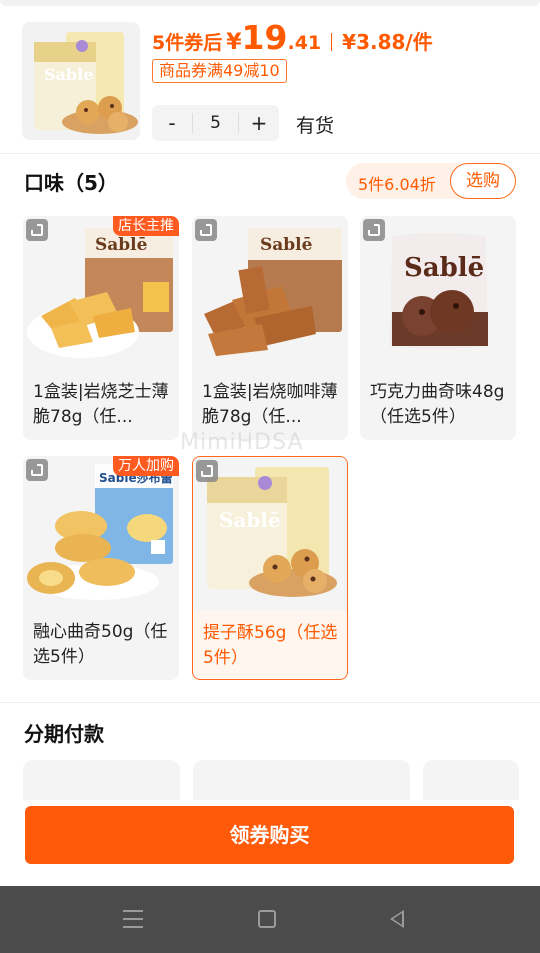 The width and height of the screenshot is (540, 953). I want to click on price-separator, so click(332, 42).